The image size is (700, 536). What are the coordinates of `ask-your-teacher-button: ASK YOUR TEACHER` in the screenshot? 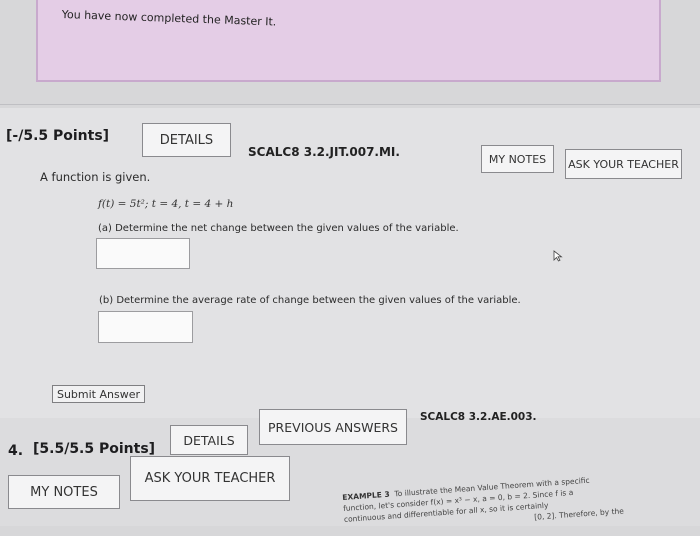 It's located at (623, 164).